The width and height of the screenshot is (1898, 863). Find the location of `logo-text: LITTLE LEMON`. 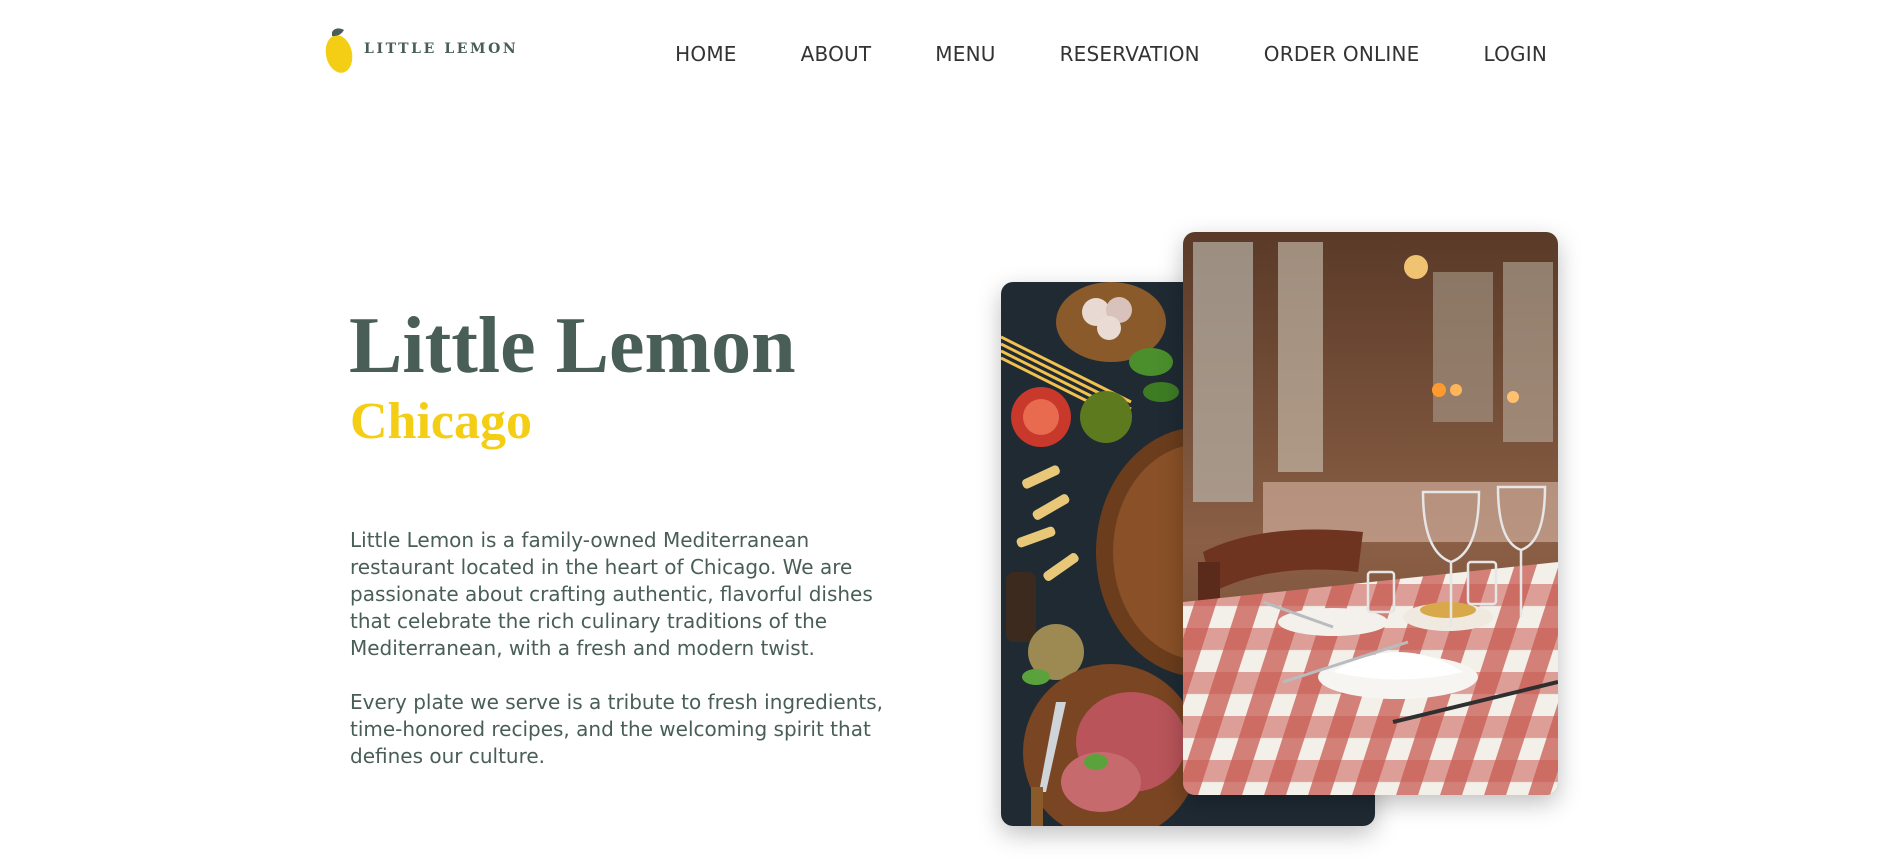

logo-text: LITTLE LEMON is located at coordinates (441, 49).